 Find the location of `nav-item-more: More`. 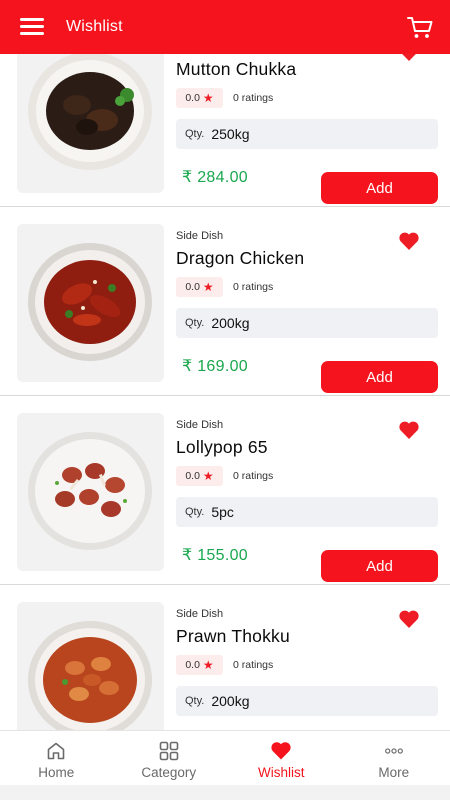

nav-item-more: More is located at coordinates (394, 758).